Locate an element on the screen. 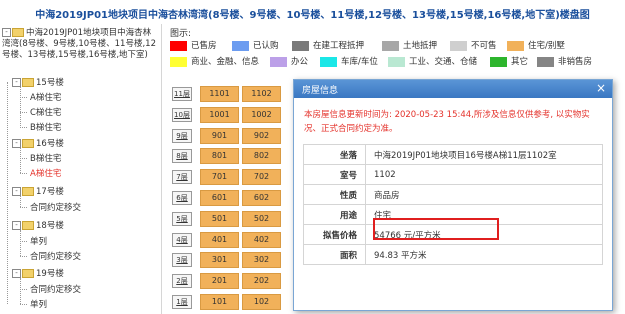  unit-cell: 1002 is located at coordinates (261, 114).